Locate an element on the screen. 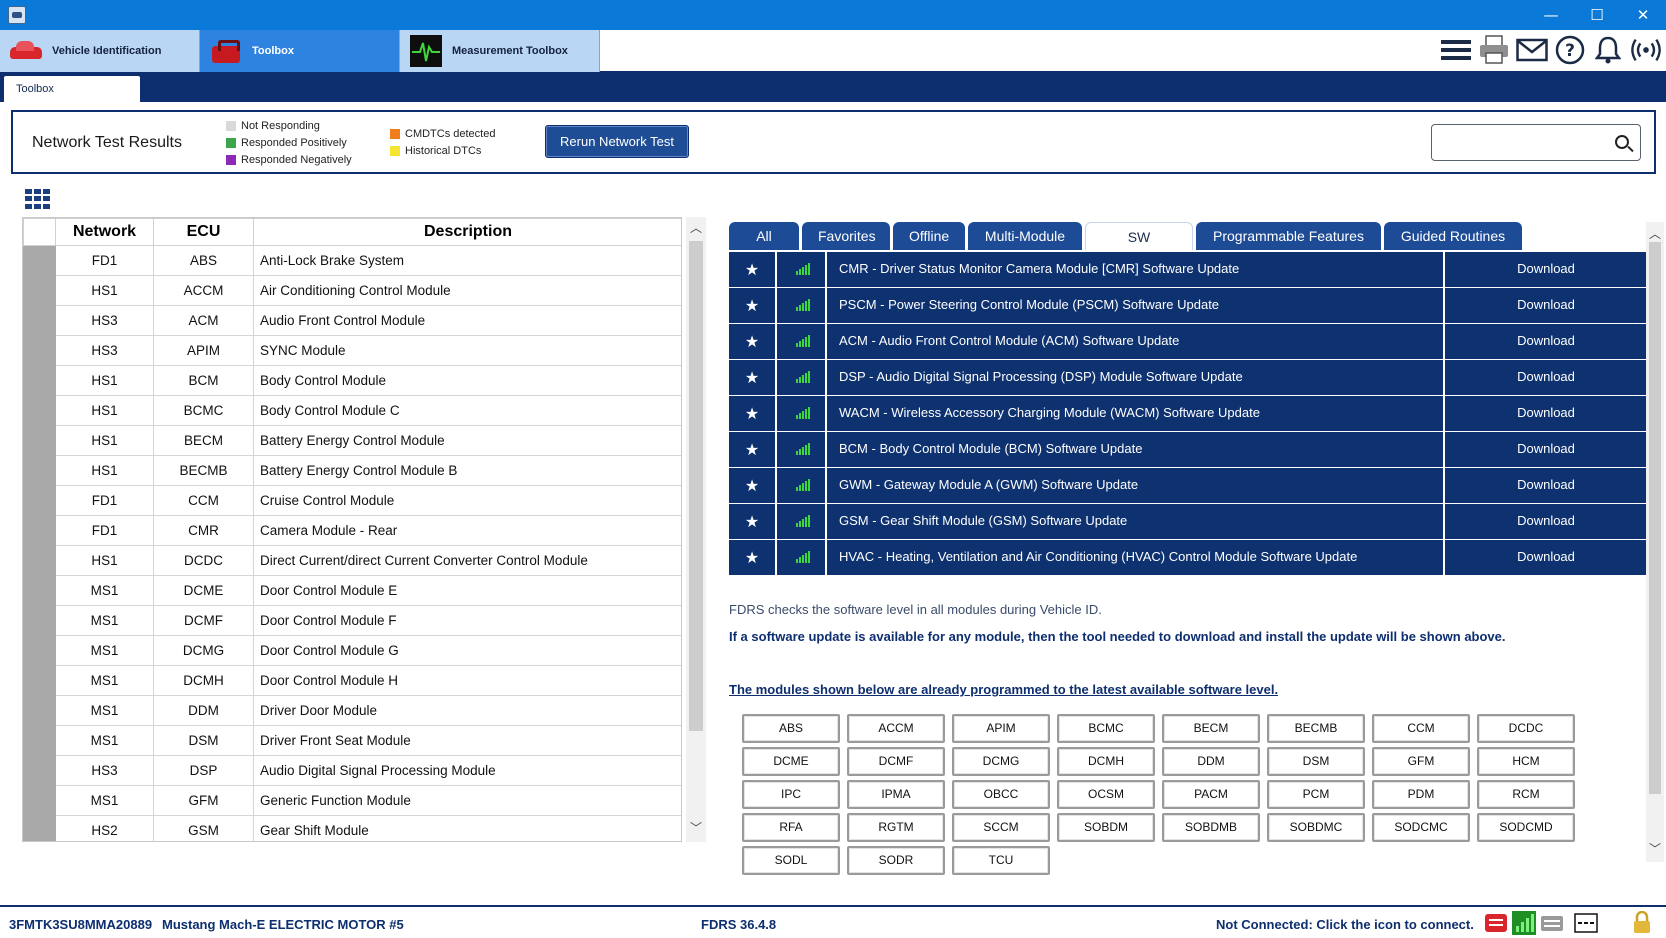 This screenshot has height=938, width=1666. lock-icon is located at coordinates (1642, 922).